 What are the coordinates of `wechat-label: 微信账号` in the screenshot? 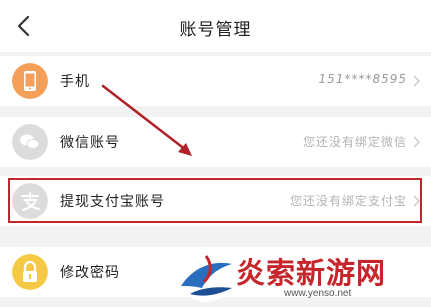 It's located at (90, 143).